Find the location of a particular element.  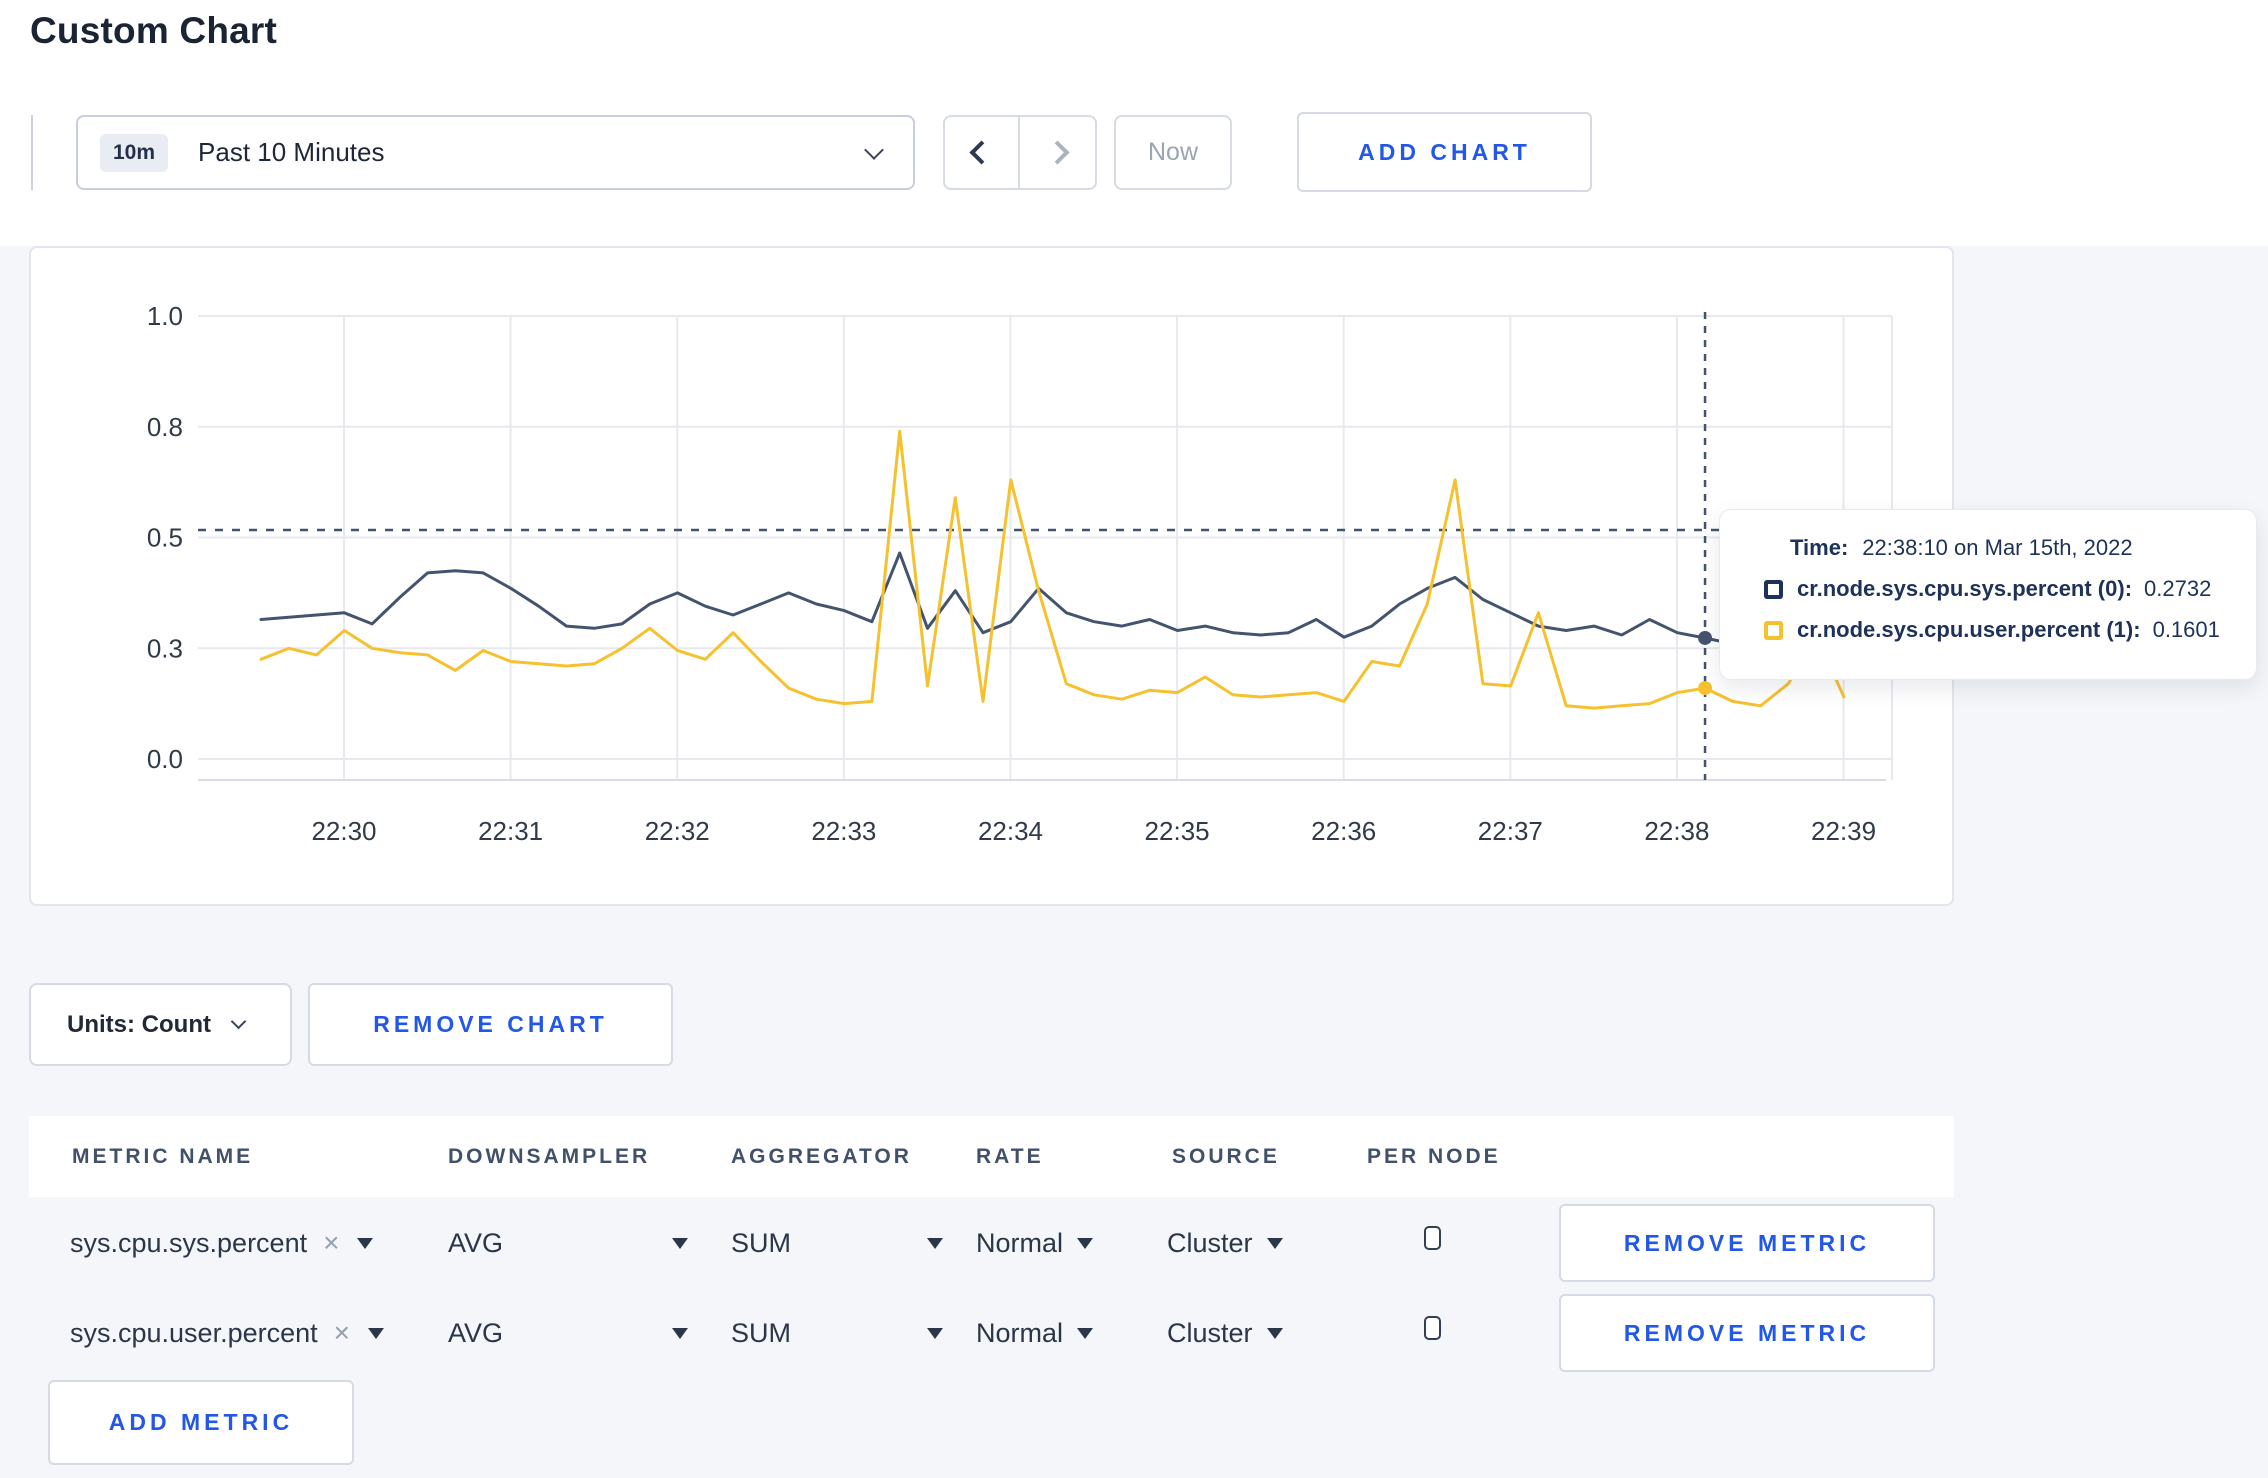

page-title: Custom Chart is located at coordinates (154, 30).